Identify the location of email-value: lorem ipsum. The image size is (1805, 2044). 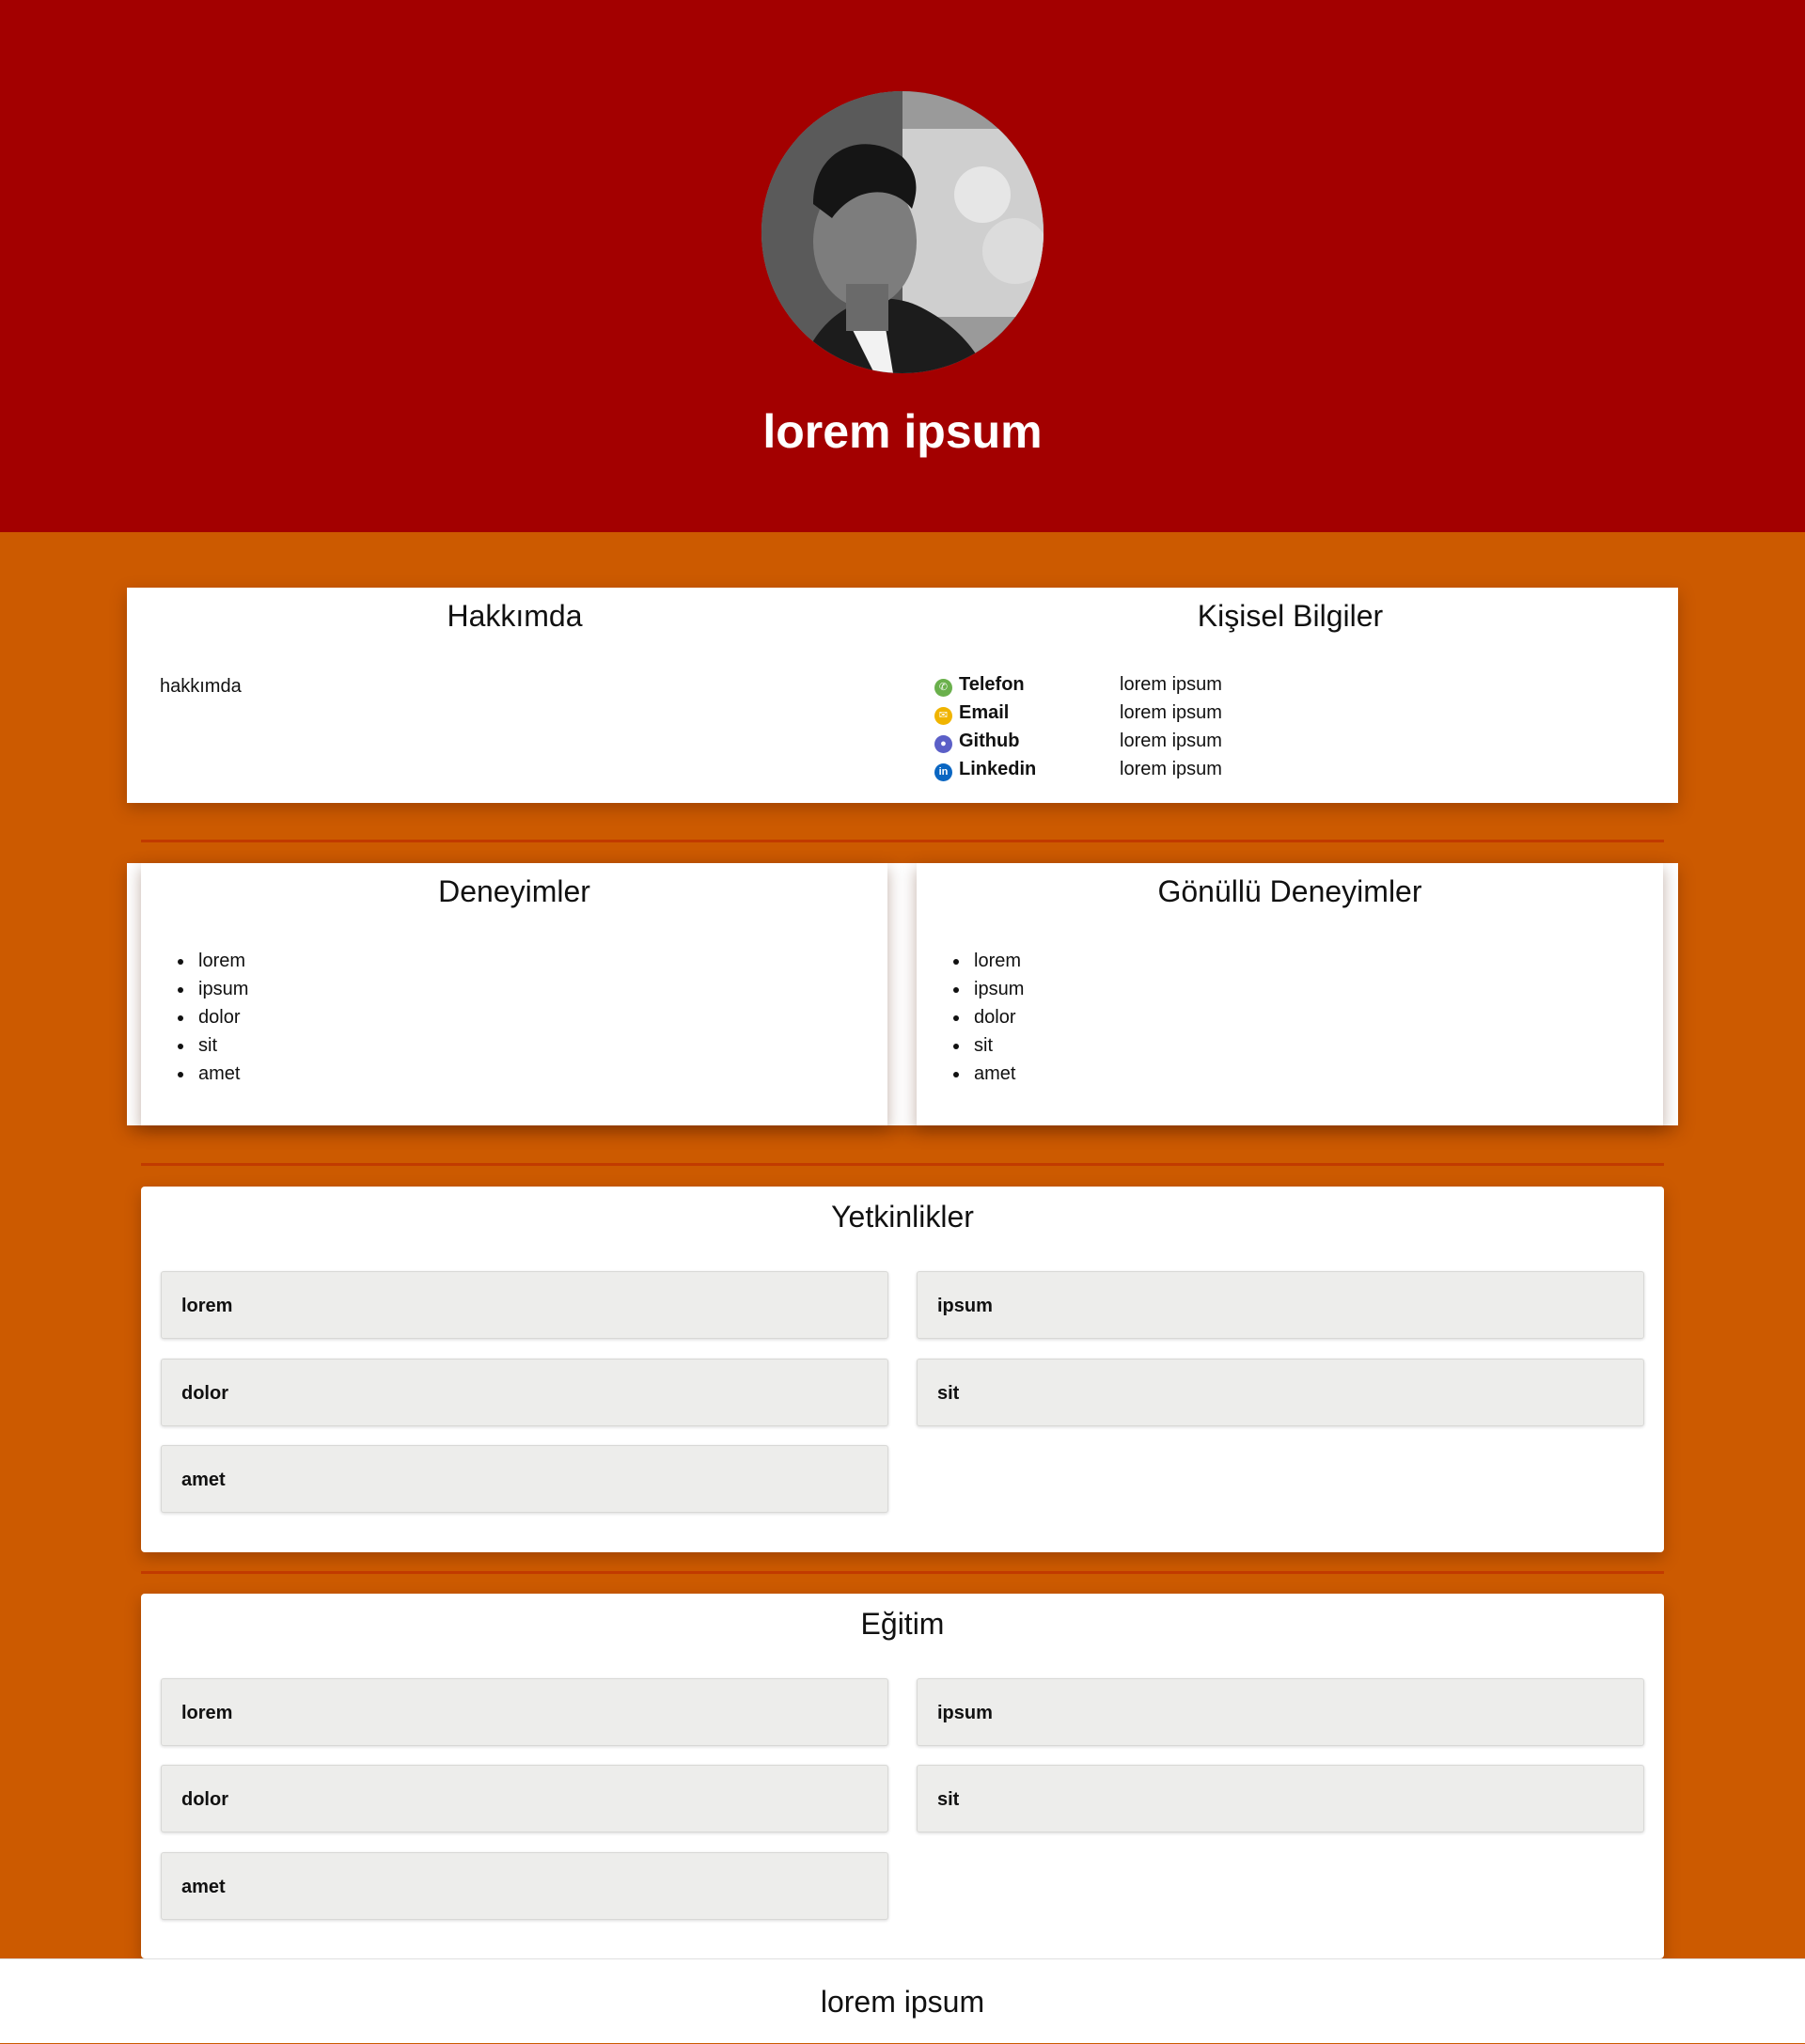
(1171, 712).